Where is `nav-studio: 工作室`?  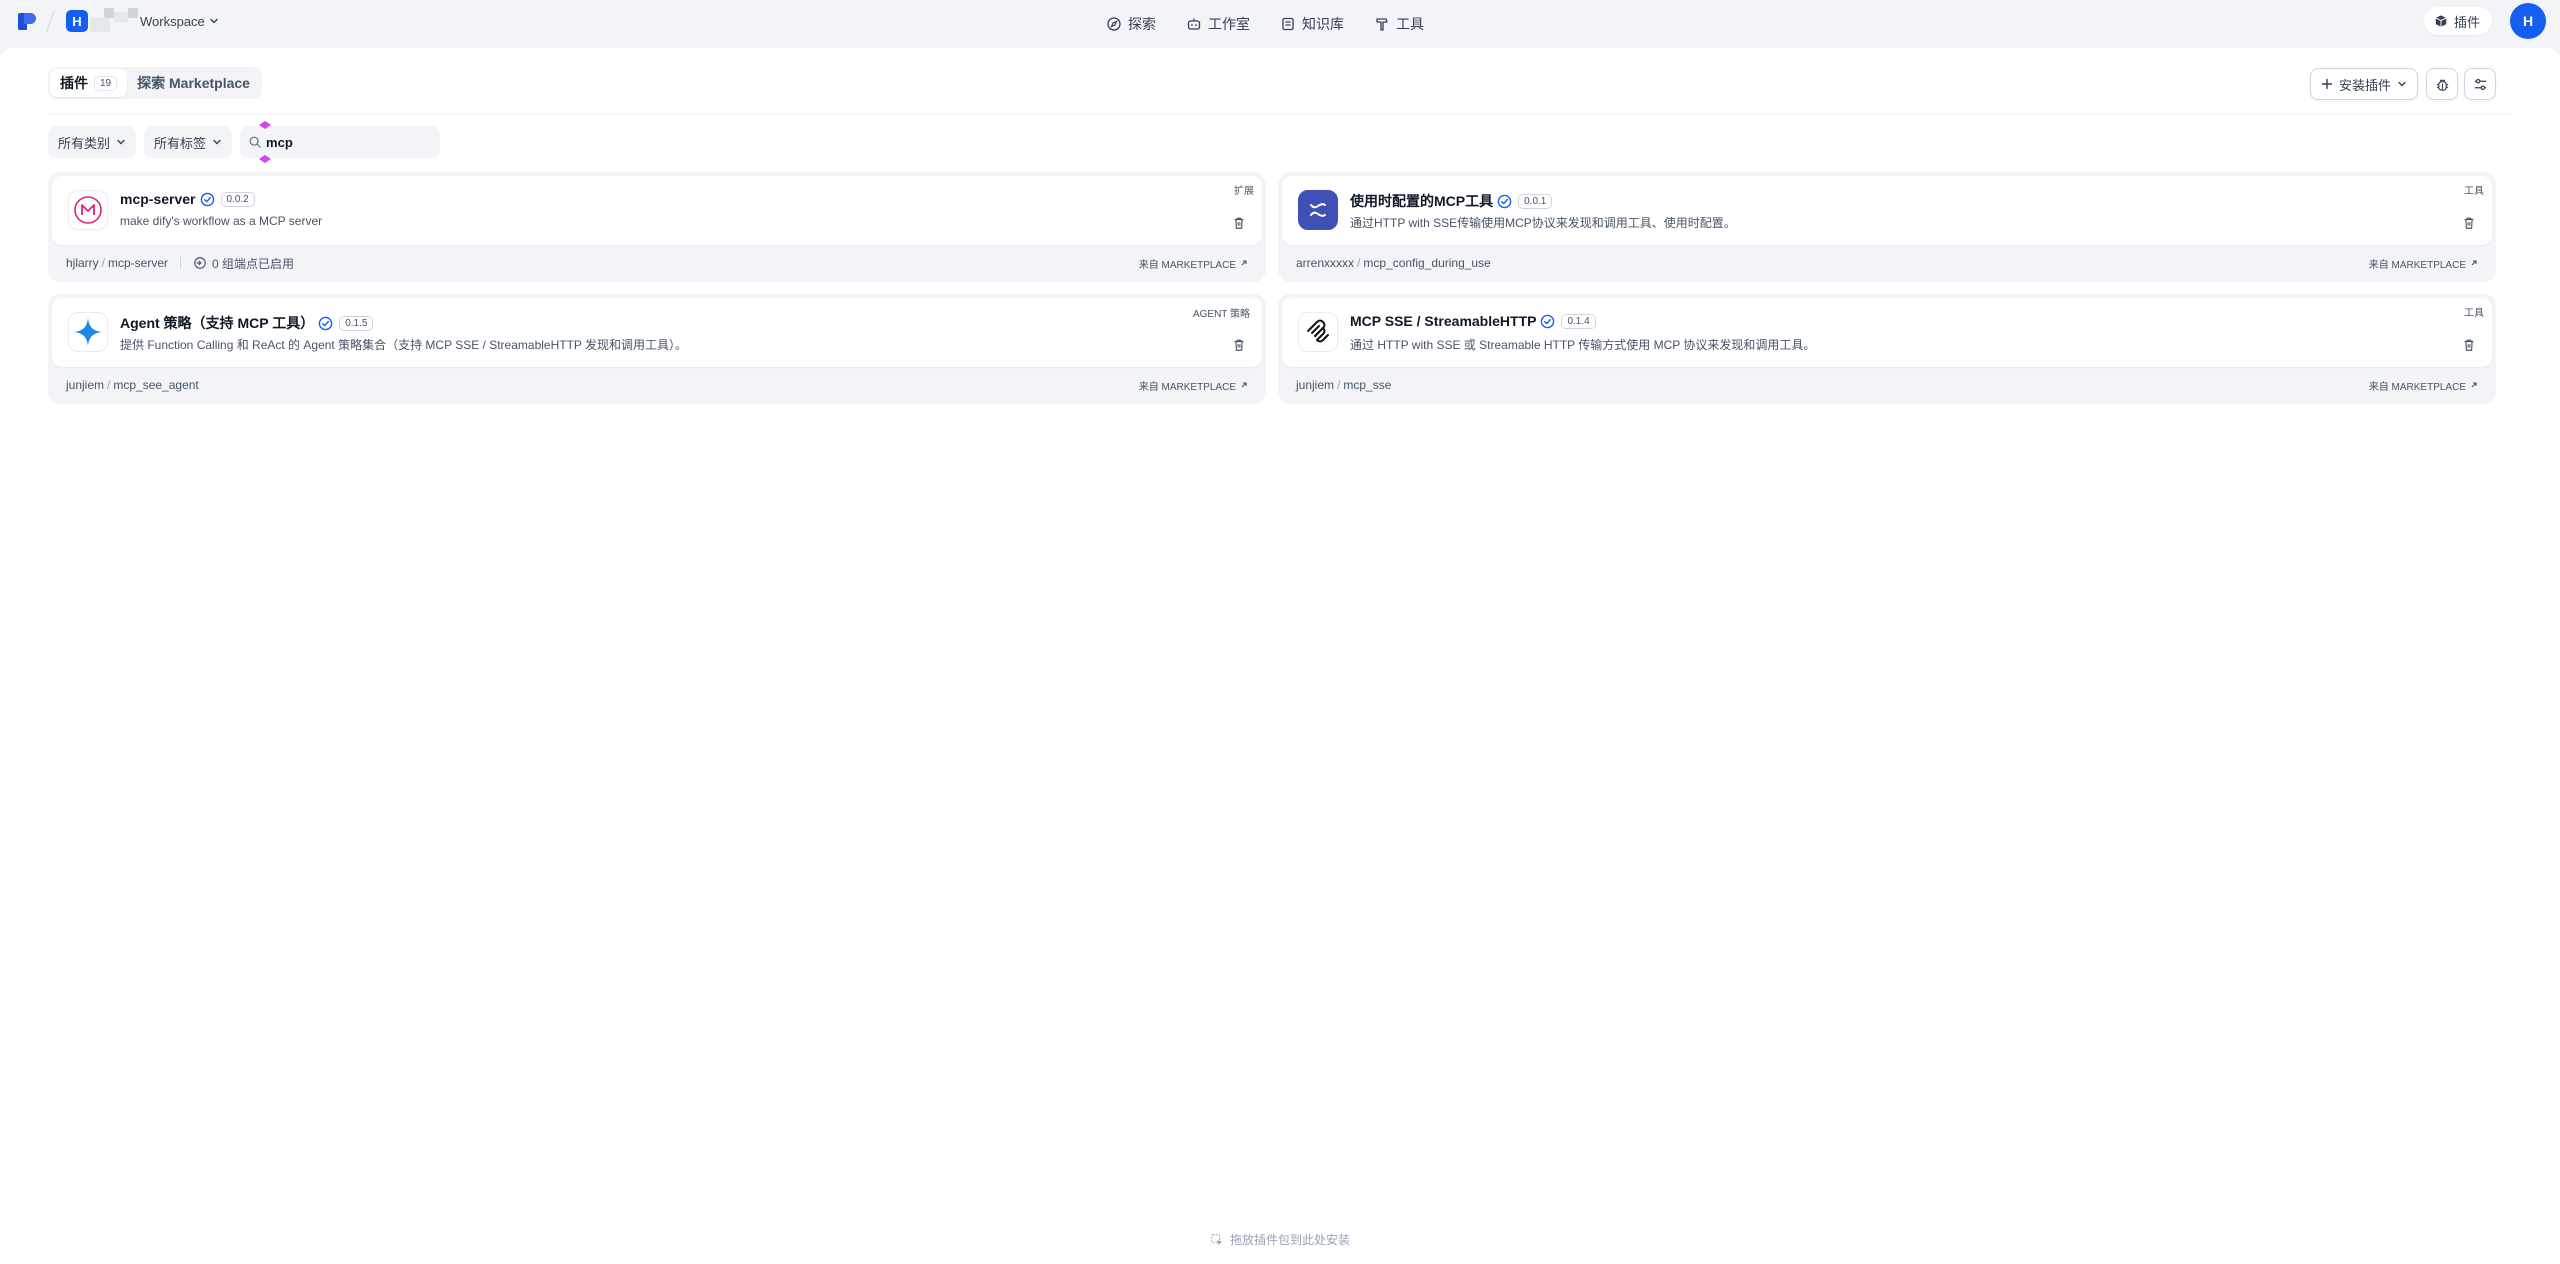
nav-studio: 工作室 is located at coordinates (1218, 24).